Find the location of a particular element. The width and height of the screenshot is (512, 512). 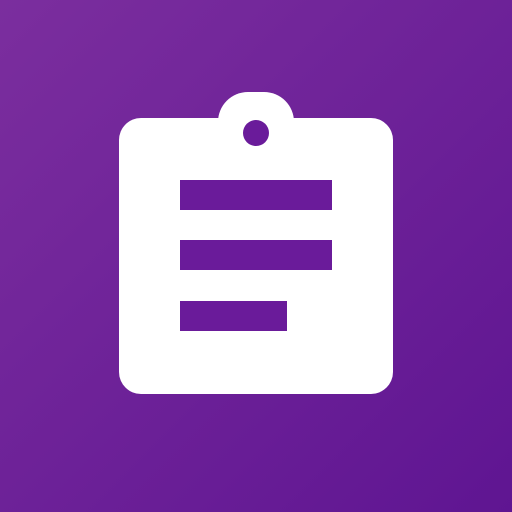

clipboard-hole is located at coordinates (256, 133).